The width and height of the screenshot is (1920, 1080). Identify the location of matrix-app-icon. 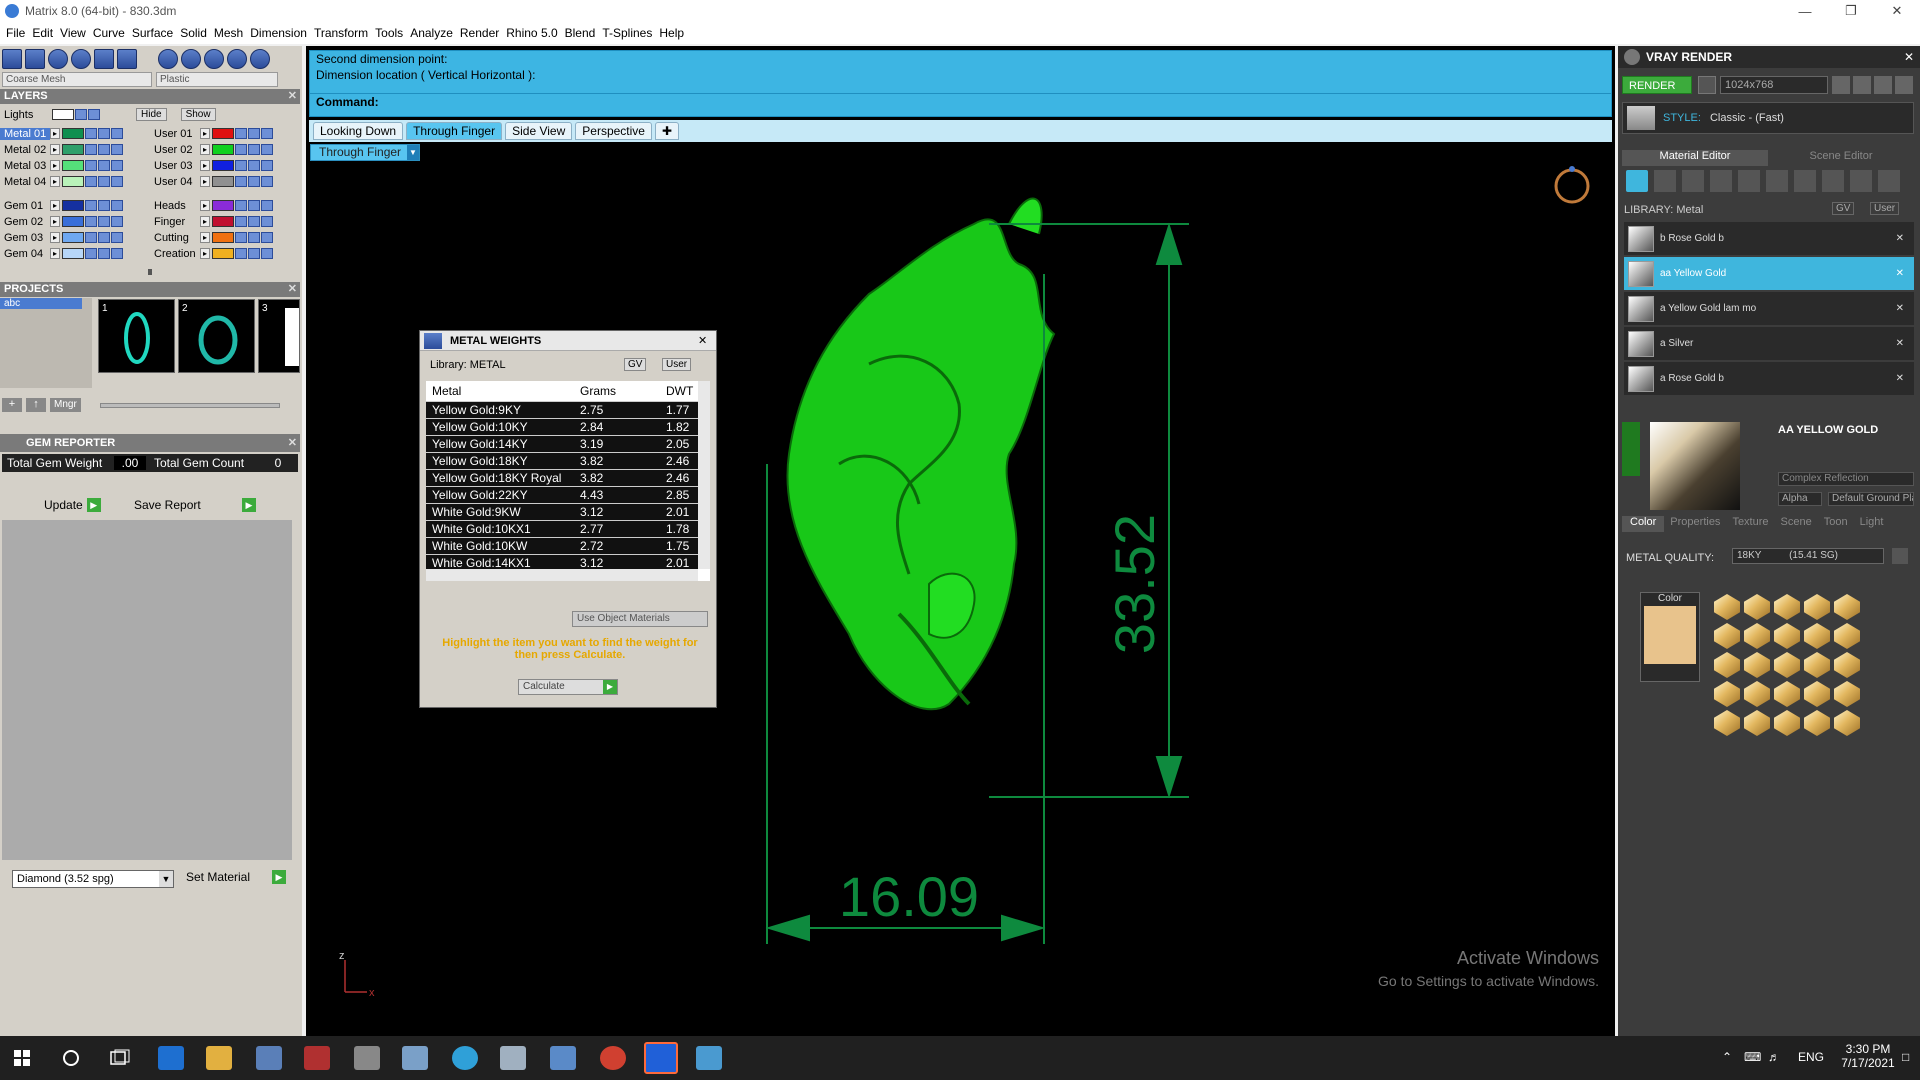
(317, 1058).